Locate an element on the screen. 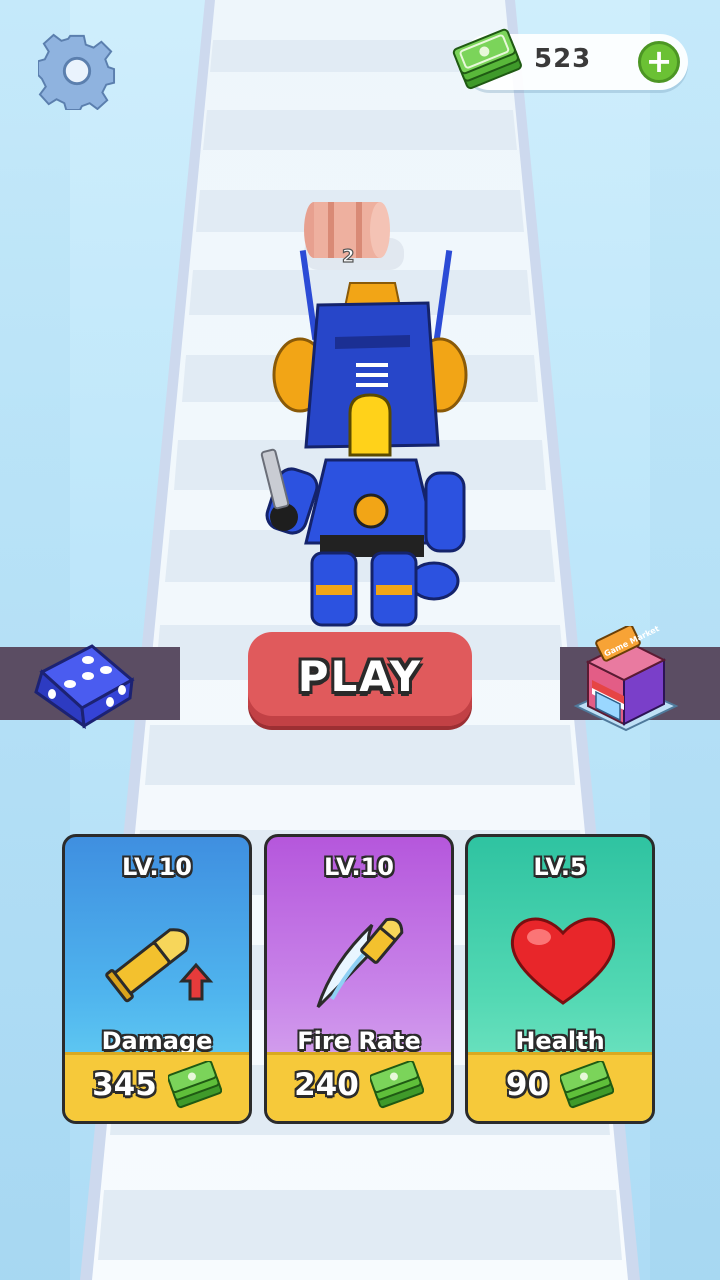 This screenshot has height=1280, width=720. card-price: 90 is located at coordinates (527, 1085).